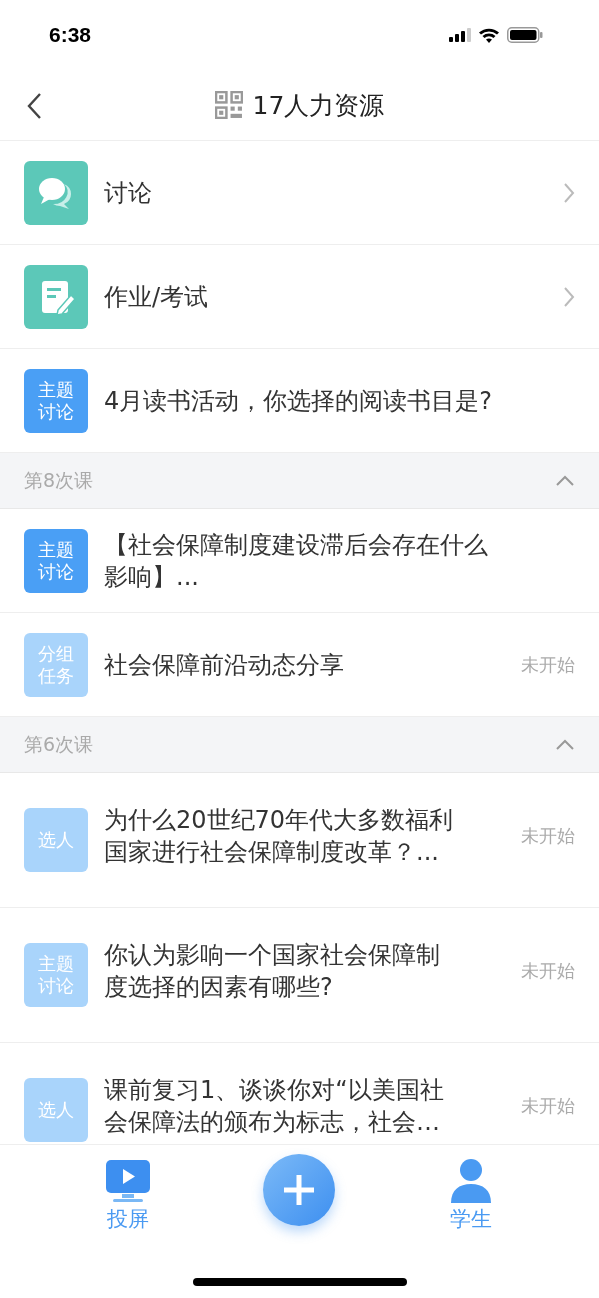 The image size is (599, 1298). What do you see at coordinates (489, 35) in the screenshot?
I see `wifi-icon` at bounding box center [489, 35].